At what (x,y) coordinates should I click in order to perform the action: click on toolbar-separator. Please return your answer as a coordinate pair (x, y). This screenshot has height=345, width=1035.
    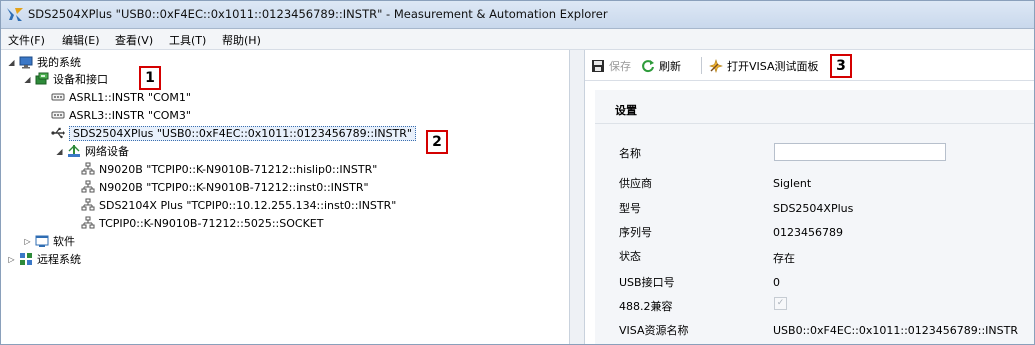
    Looking at the image, I should click on (701, 65).